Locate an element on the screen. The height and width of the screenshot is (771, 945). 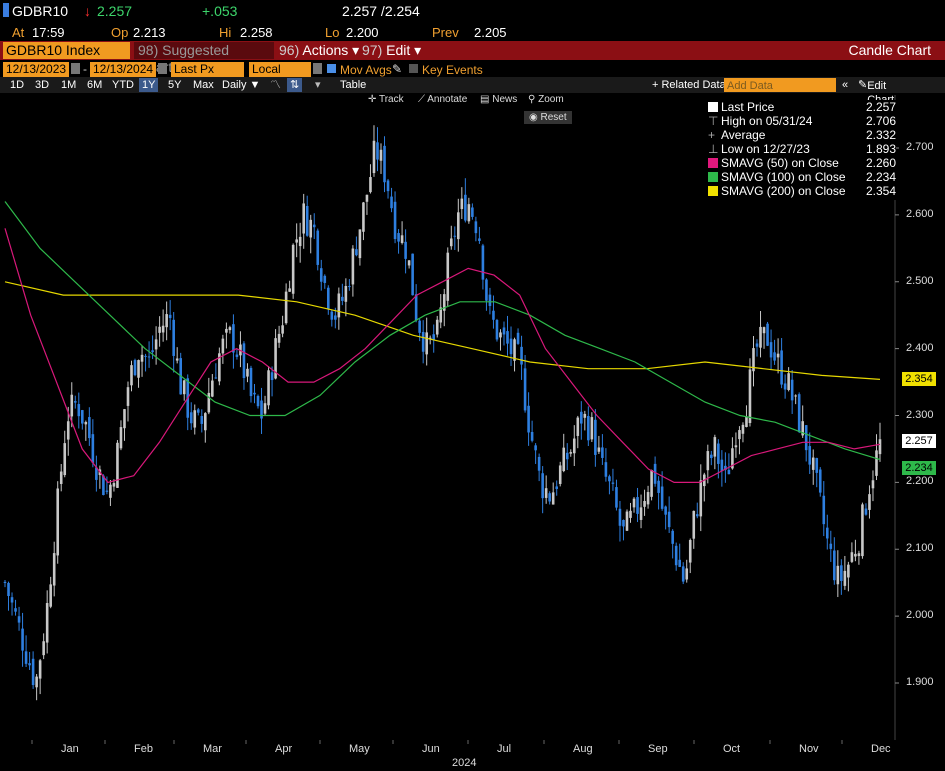
field-select: Last Px is located at coordinates (207, 69).